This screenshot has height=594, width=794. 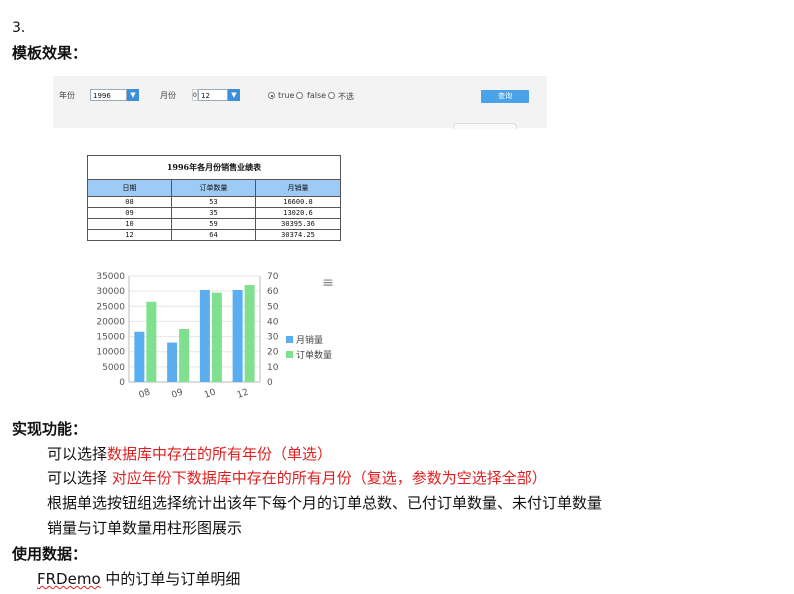 What do you see at coordinates (273, 338) in the screenshot?
I see `y-right-tick-label: 30` at bounding box center [273, 338].